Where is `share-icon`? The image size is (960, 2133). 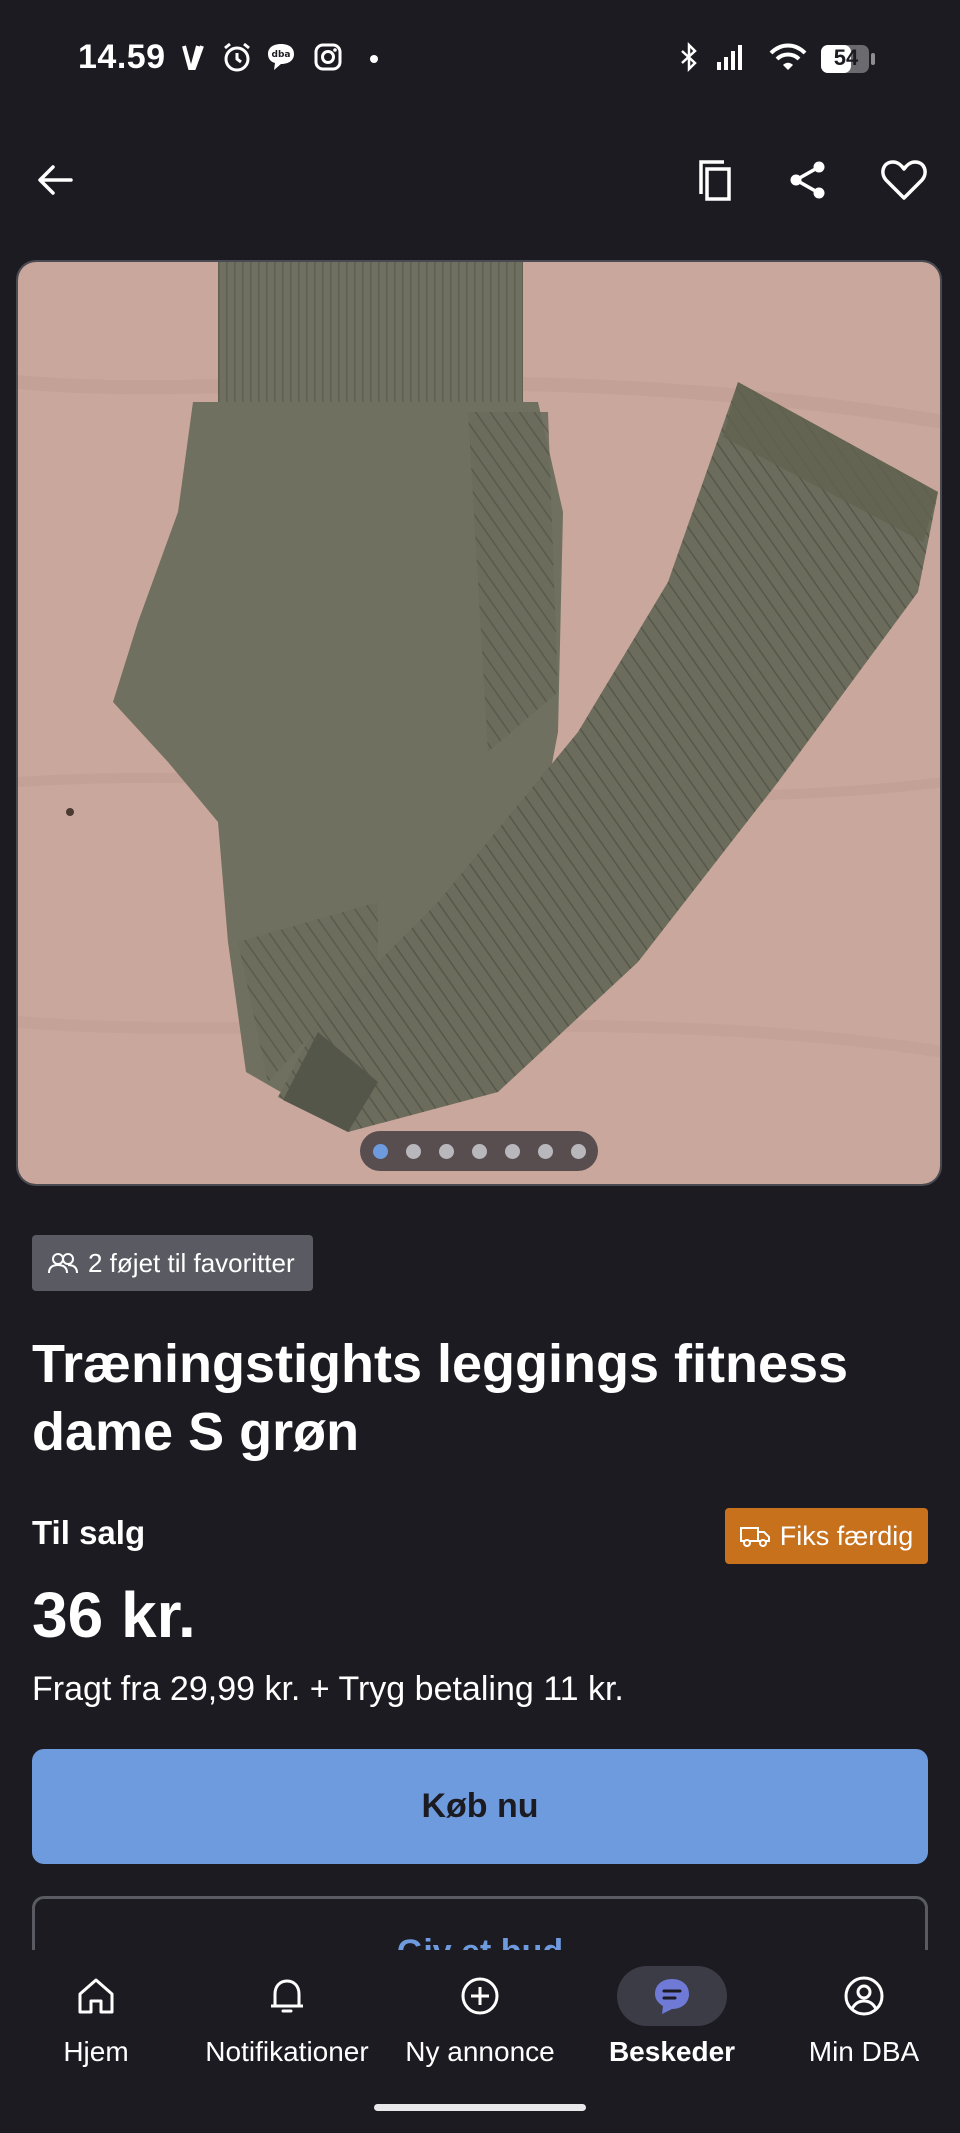 share-icon is located at coordinates (807, 180).